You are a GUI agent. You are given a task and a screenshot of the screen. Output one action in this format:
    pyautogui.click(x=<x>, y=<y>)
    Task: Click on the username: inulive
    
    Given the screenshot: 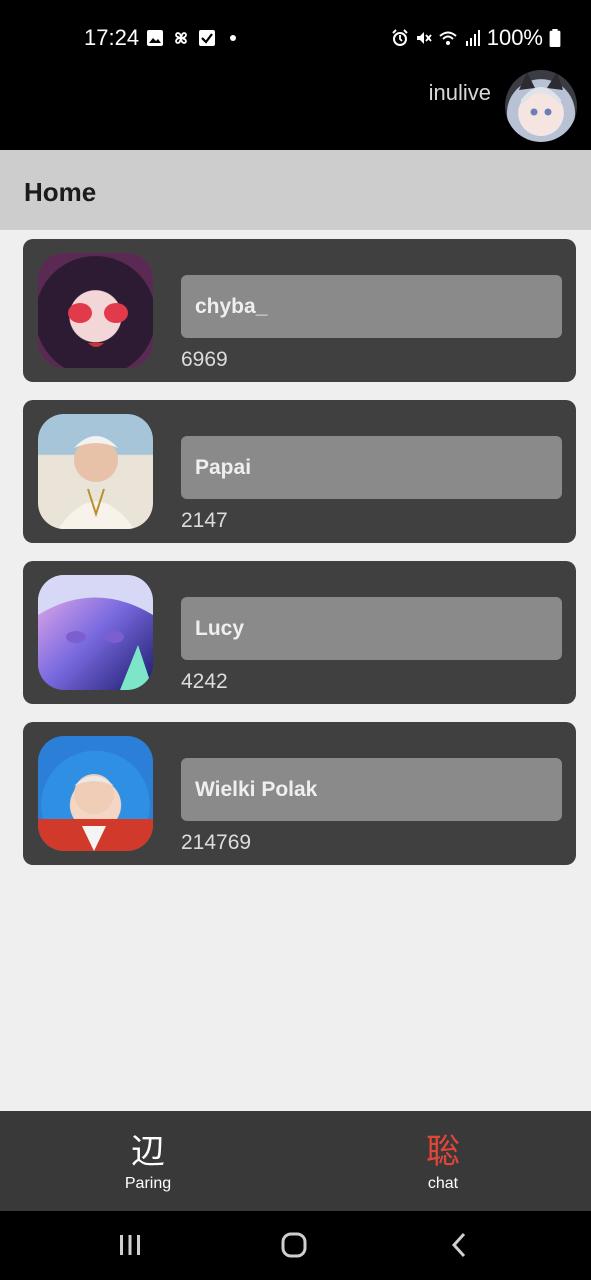 What is the action you would take?
    pyautogui.click(x=459, y=92)
    